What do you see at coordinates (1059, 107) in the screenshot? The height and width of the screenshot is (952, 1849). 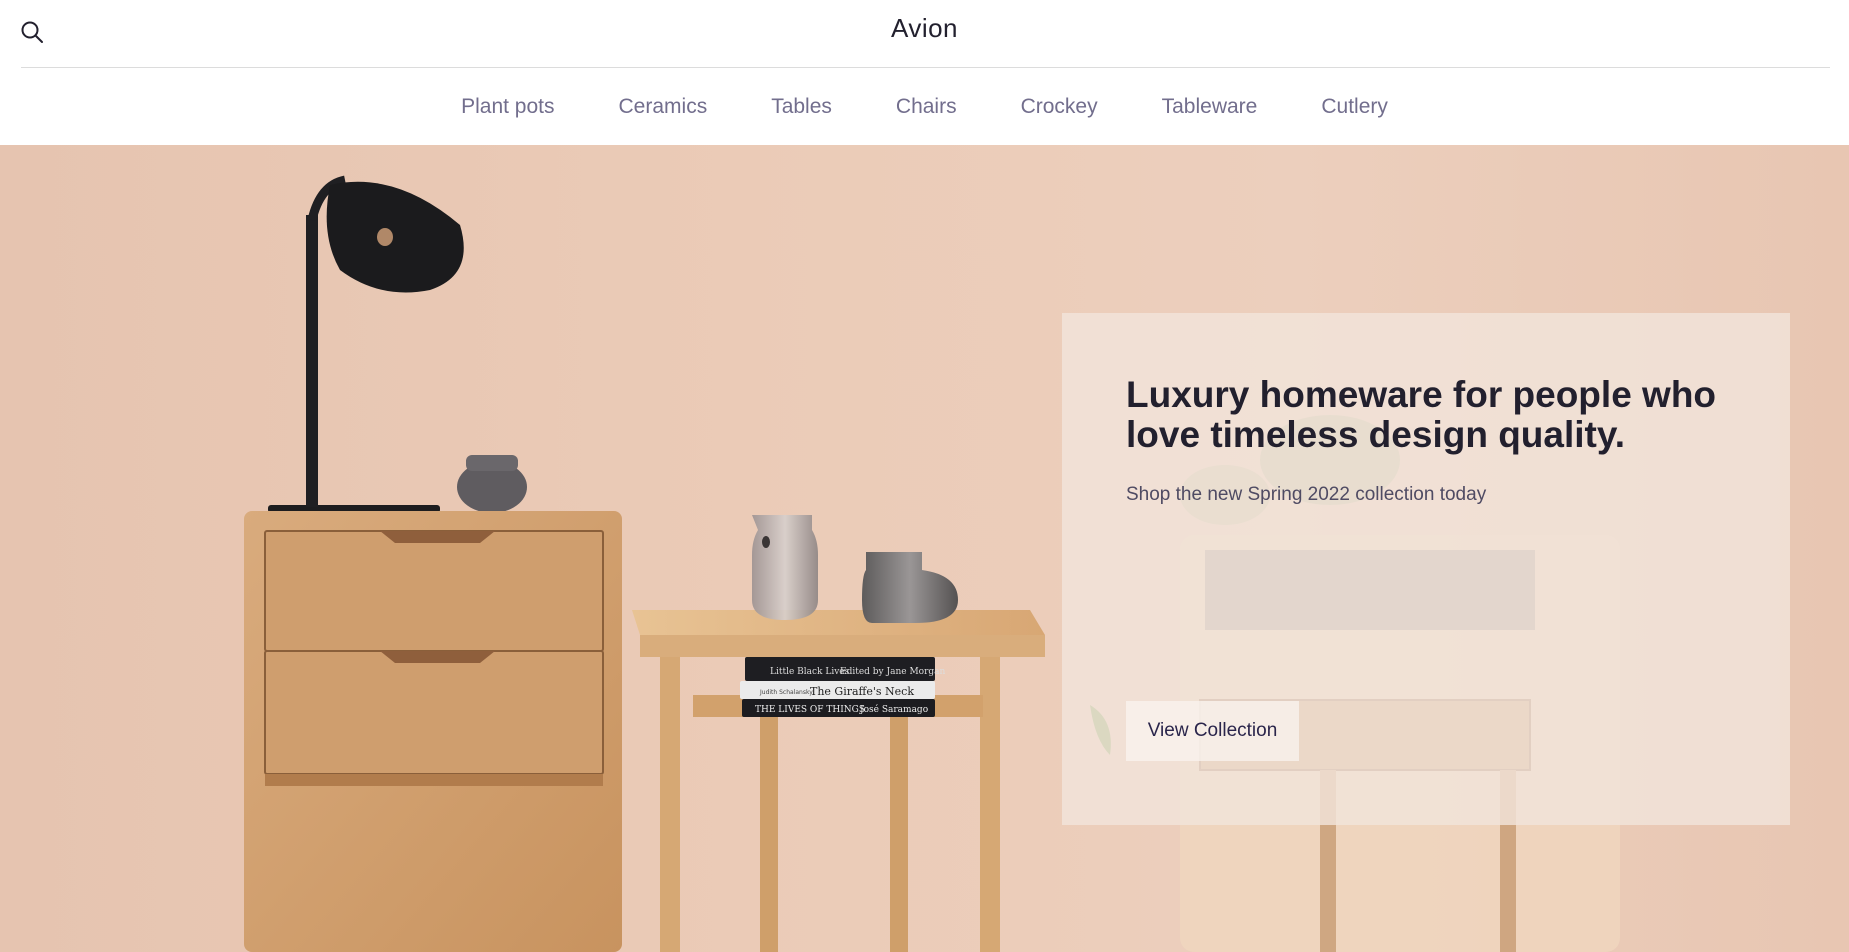 I see `nav-item-crockey: Crockey` at bounding box center [1059, 107].